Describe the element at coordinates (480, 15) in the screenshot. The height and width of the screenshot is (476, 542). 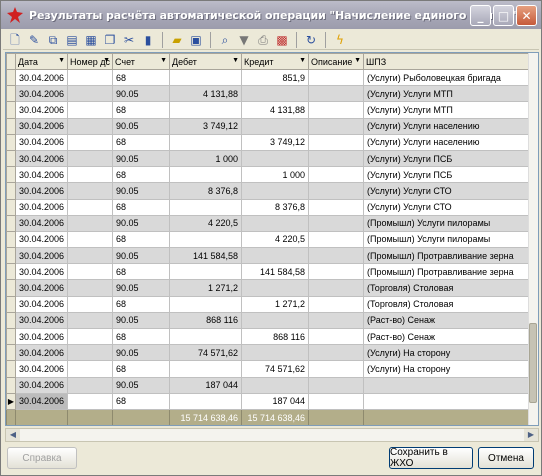
I see `minimize-button: _` at that location.